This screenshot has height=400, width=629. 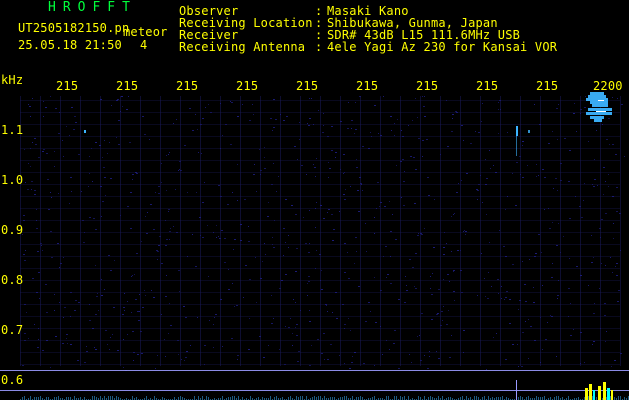 What do you see at coordinates (314, 390) in the screenshot?
I see `baseline-line` at bounding box center [314, 390].